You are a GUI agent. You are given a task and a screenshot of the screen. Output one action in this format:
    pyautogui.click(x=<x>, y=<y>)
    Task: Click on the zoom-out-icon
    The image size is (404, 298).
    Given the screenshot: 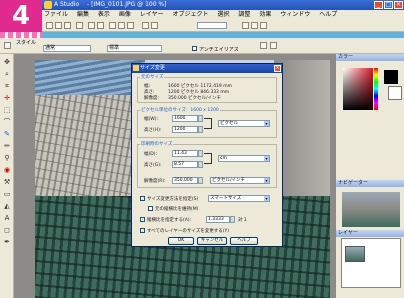 What is the action you would take?
    pyautogui.click(x=254, y=25)
    